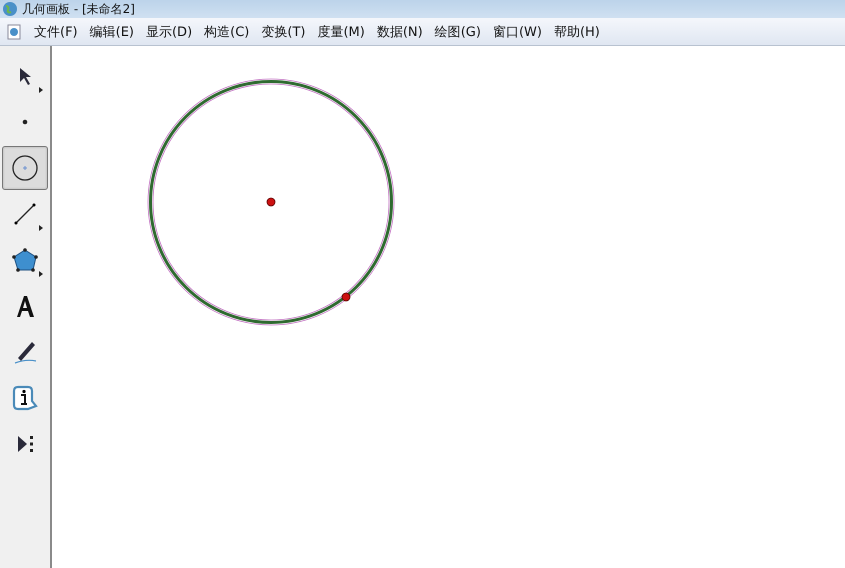 This screenshot has height=568, width=845. Describe the element at coordinates (283, 31) in the screenshot. I see `menu-item: 变换(T)` at that location.